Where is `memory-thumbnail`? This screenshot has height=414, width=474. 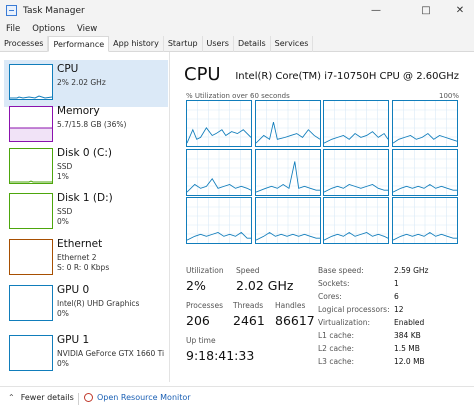 memory-thumbnail is located at coordinates (31, 124).